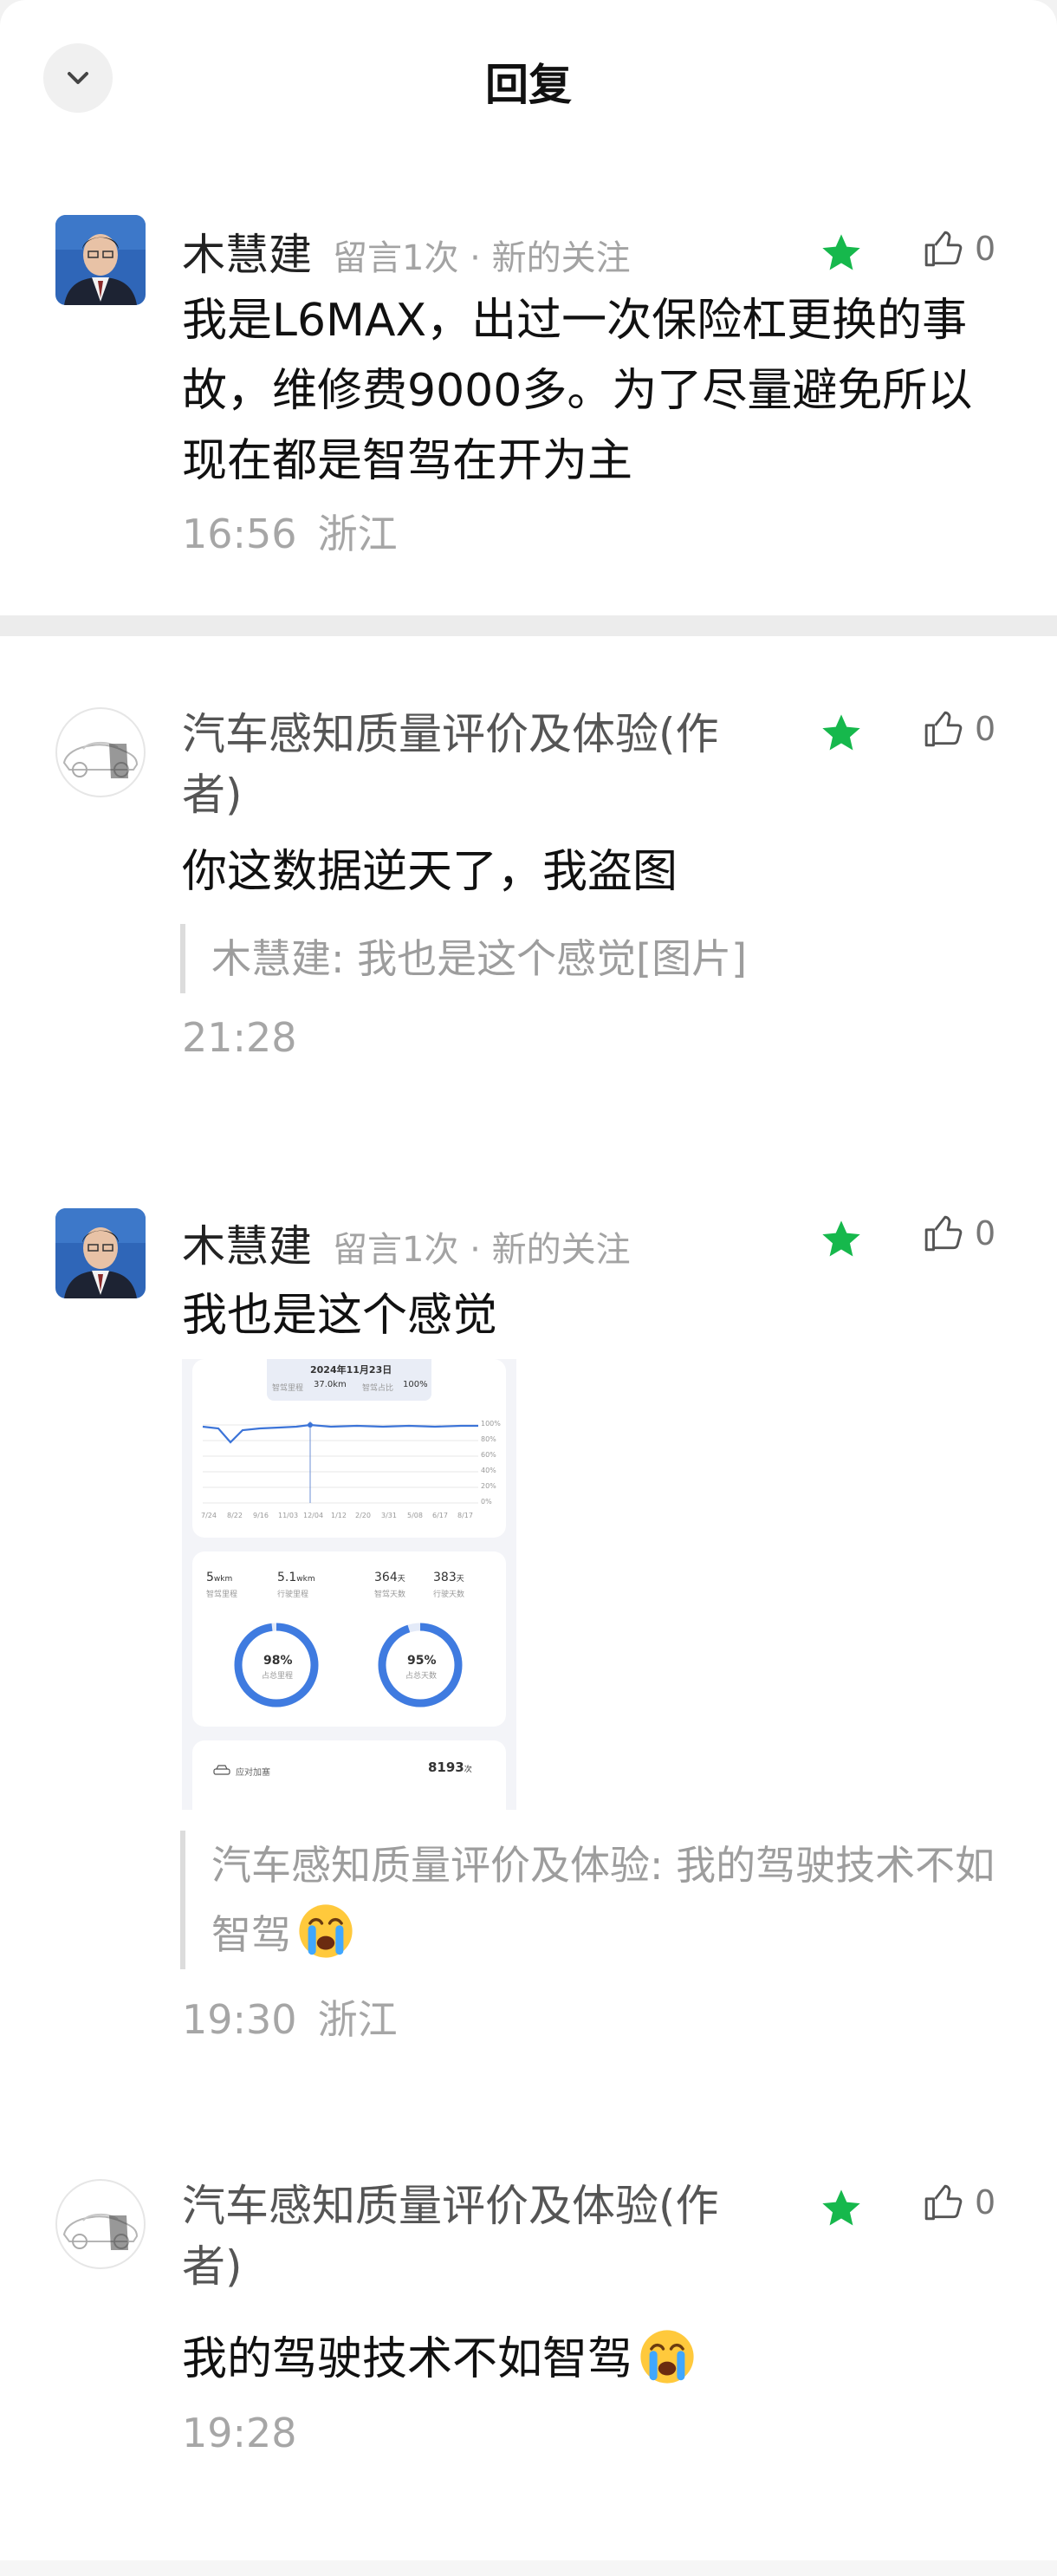 The height and width of the screenshot is (2576, 1057). Describe the element at coordinates (296, 1577) in the screenshot. I see `stat-value: 5.1wkm` at that location.